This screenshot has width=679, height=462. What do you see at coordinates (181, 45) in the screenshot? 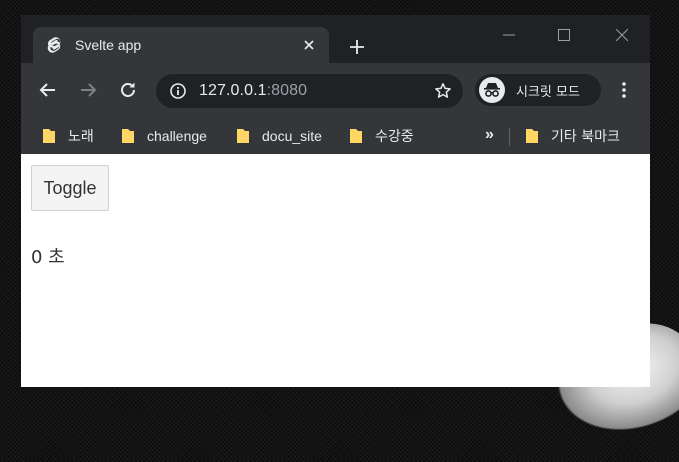
I see `tab-svelte-app: Svelte app` at bounding box center [181, 45].